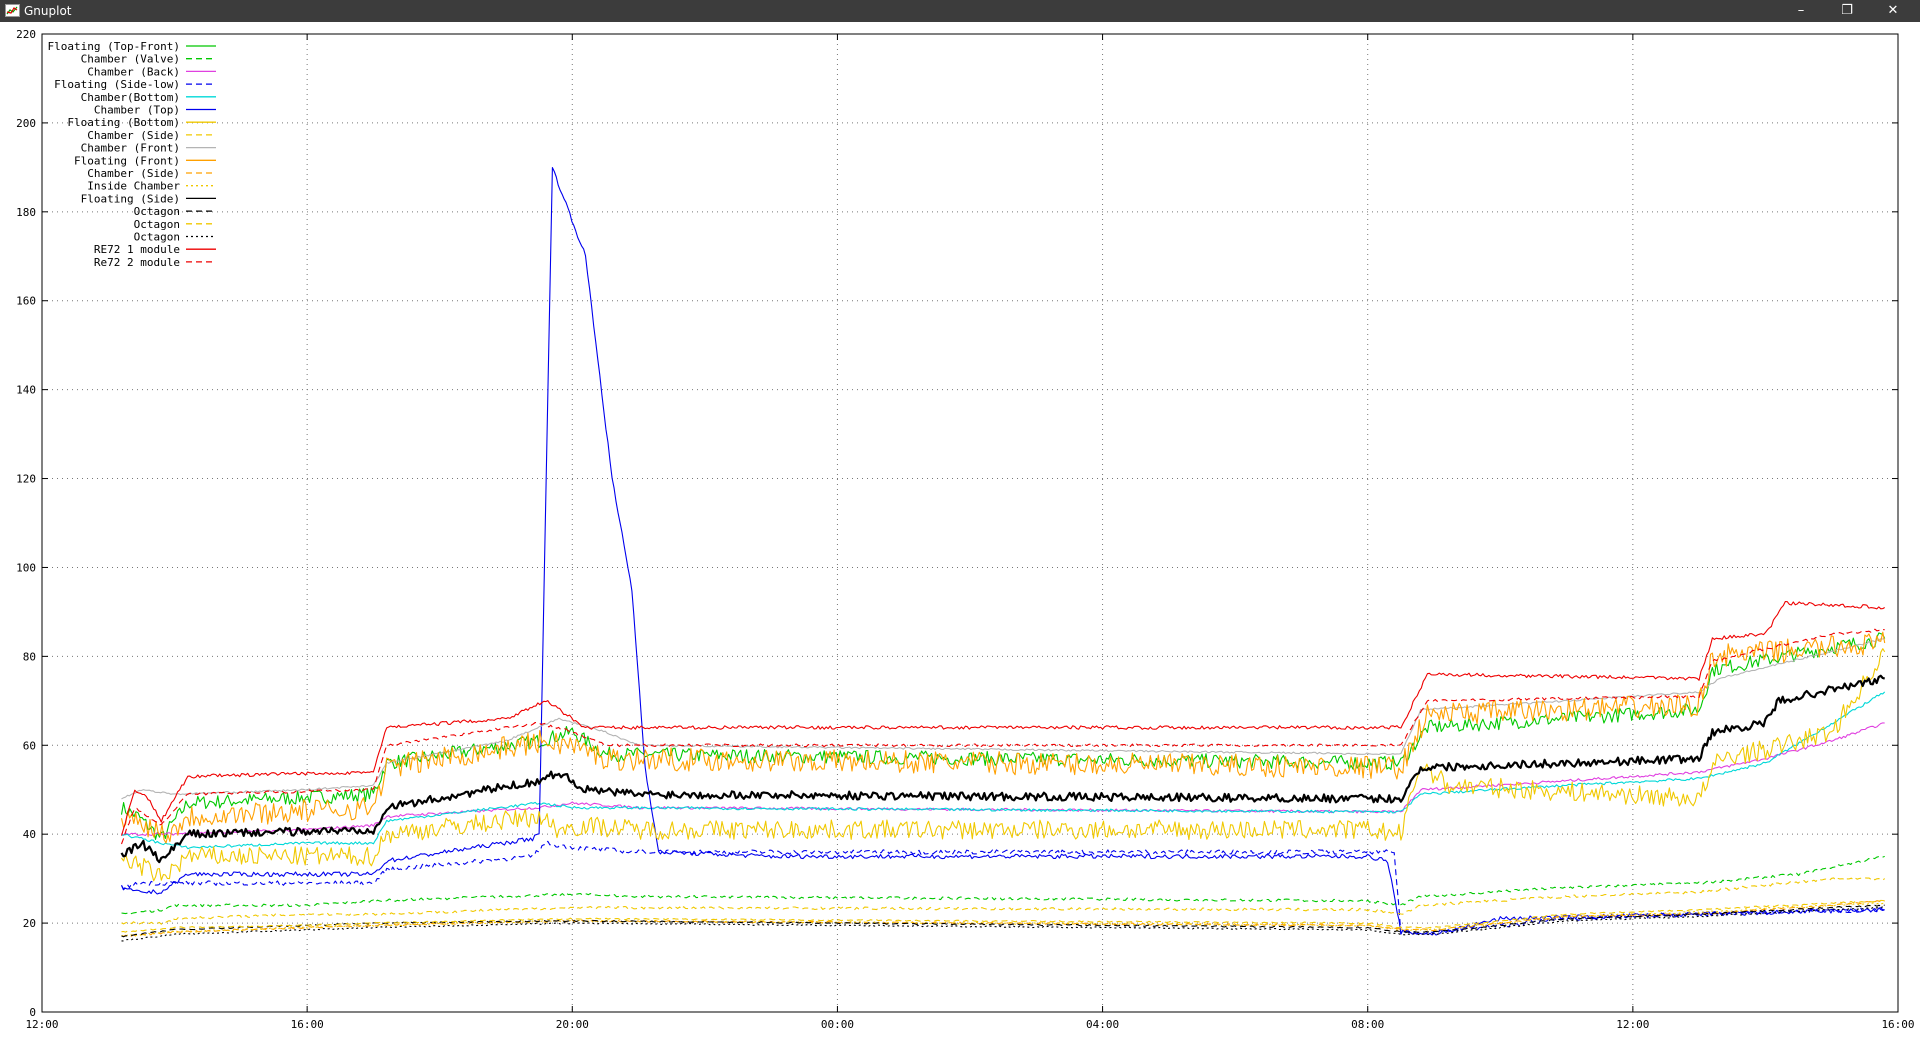 Image resolution: width=1920 pixels, height=1042 pixels. Describe the element at coordinates (26, 34) in the screenshot. I see `y-tick-label: 220` at that location.